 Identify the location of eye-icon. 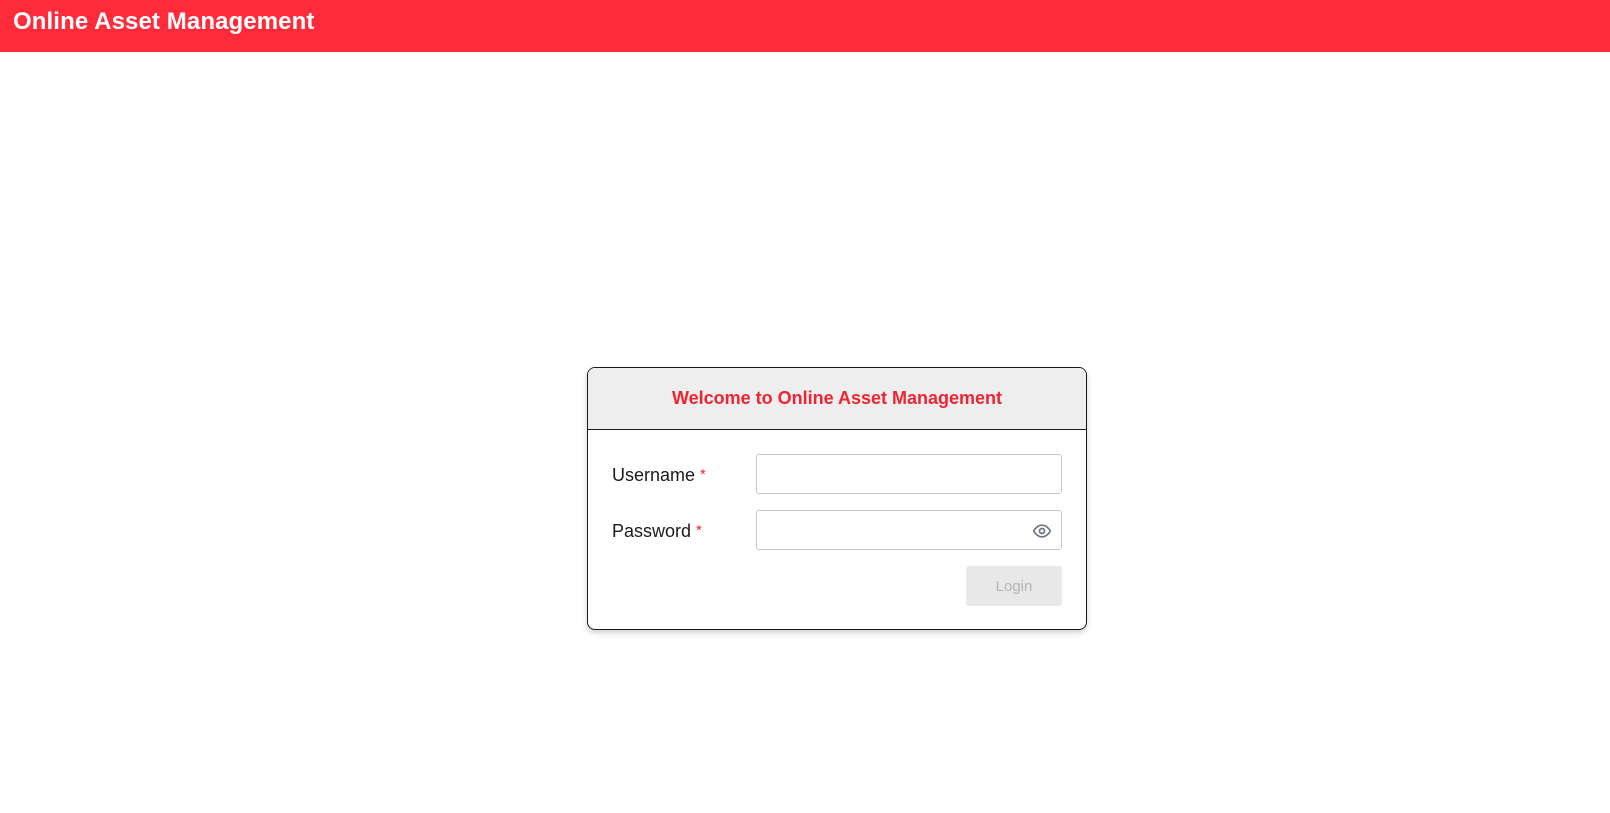
(1042, 531).